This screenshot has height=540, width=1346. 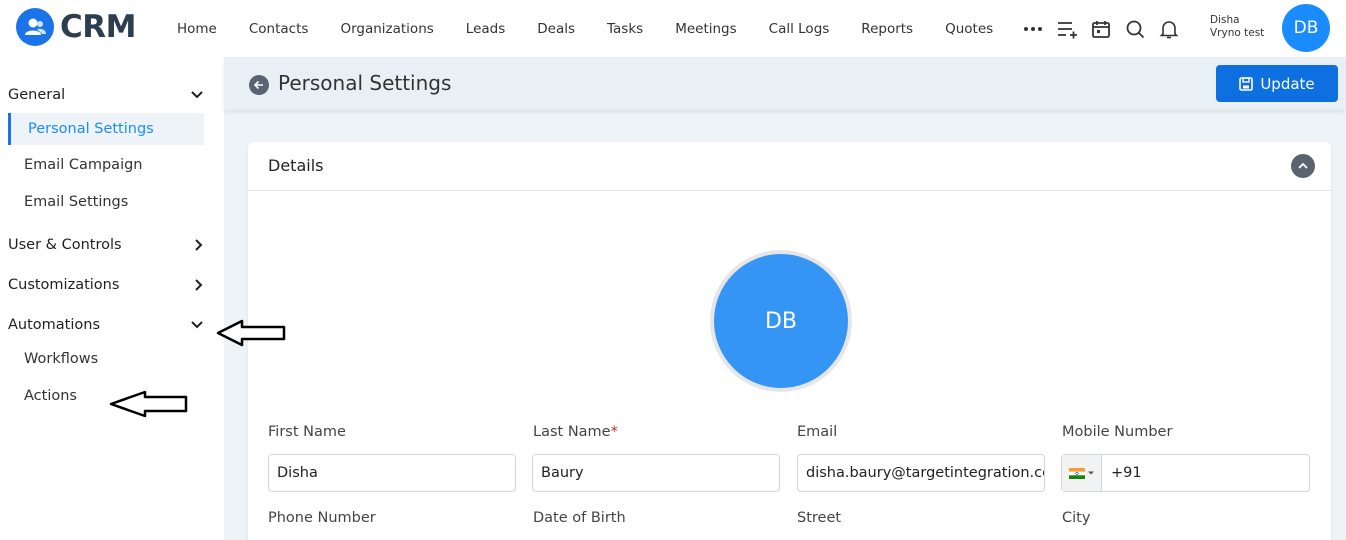 What do you see at coordinates (1246, 83) in the screenshot?
I see `save-icon` at bounding box center [1246, 83].